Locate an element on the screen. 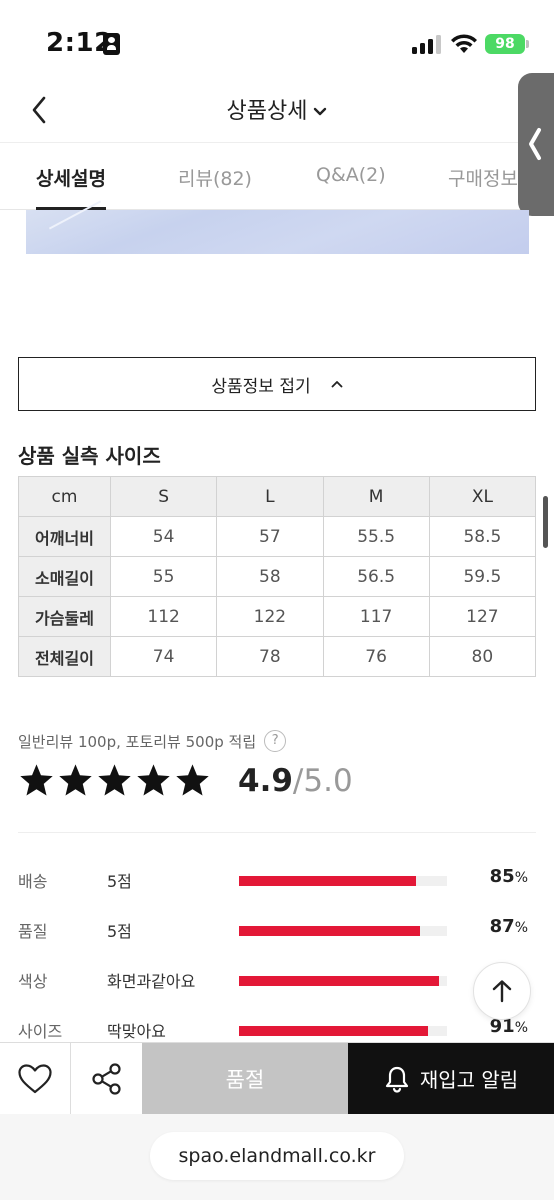  share-button is located at coordinates (106, 1078).